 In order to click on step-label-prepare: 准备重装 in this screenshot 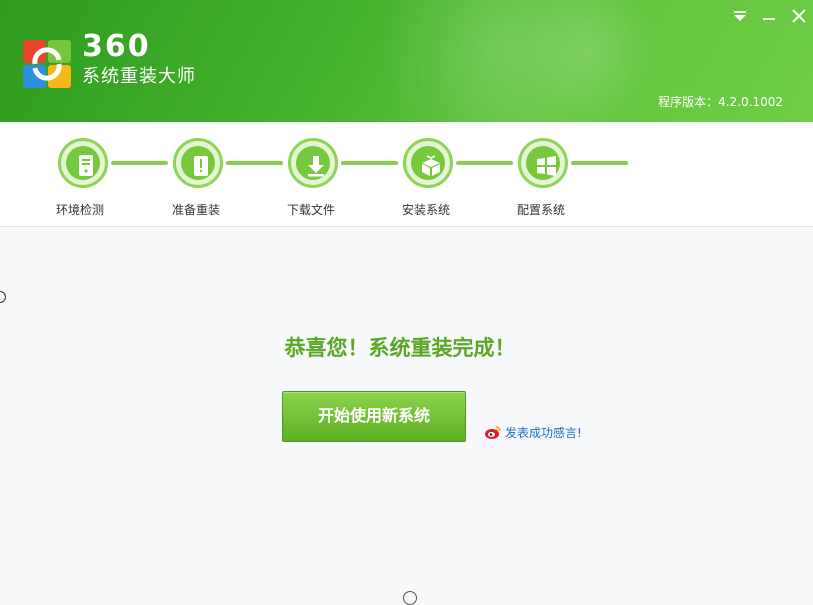, I will do `click(196, 210)`.